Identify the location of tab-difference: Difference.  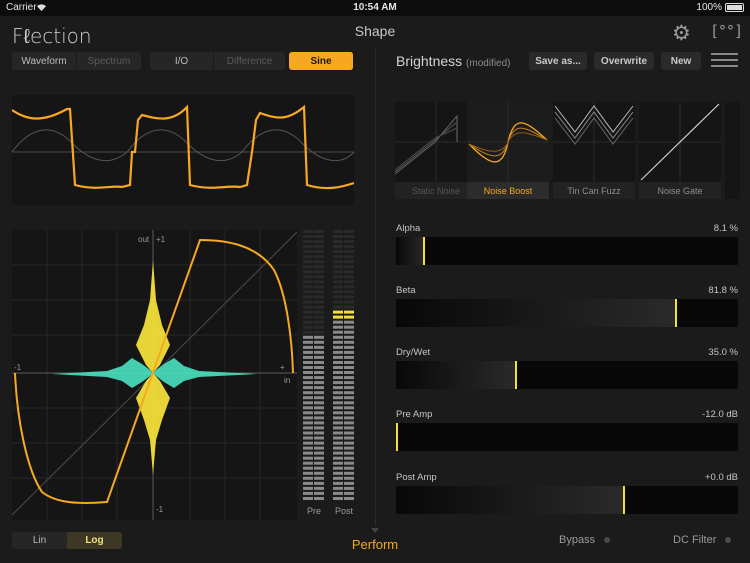
(249, 61).